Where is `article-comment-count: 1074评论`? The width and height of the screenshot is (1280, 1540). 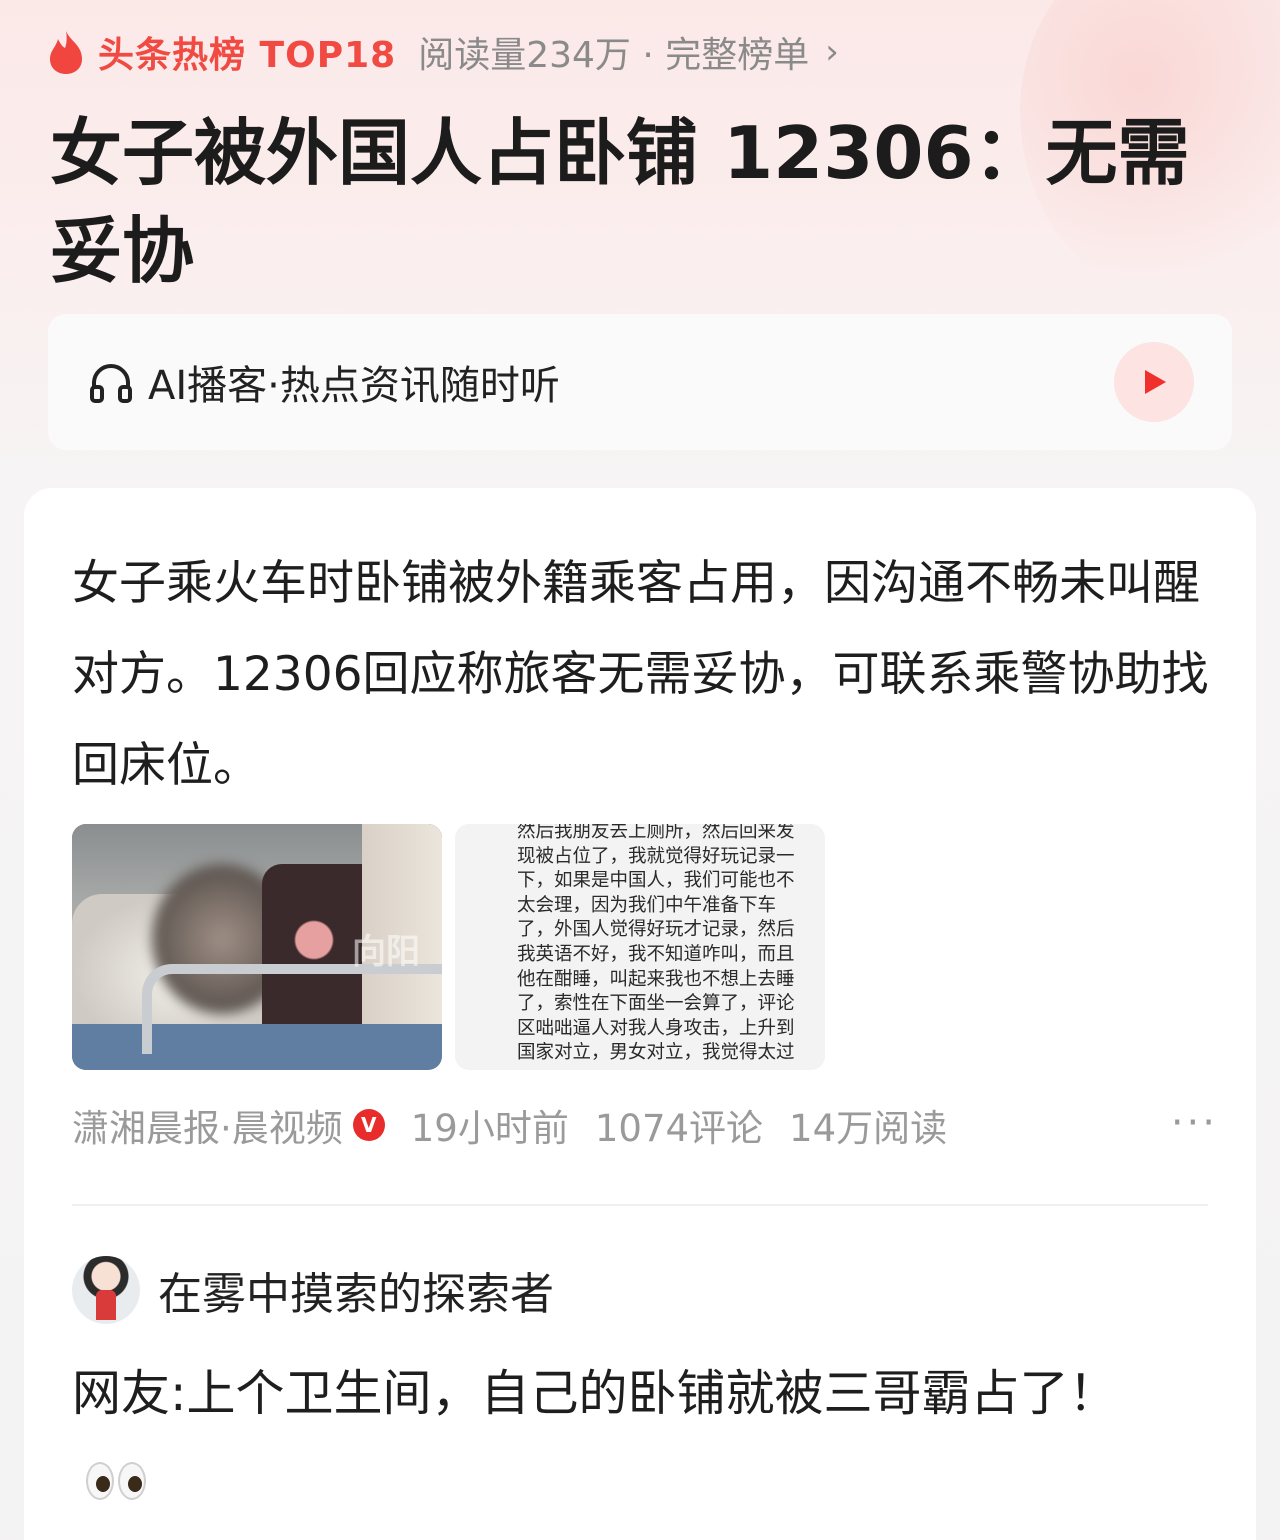 article-comment-count: 1074评论 is located at coordinates (679, 1125).